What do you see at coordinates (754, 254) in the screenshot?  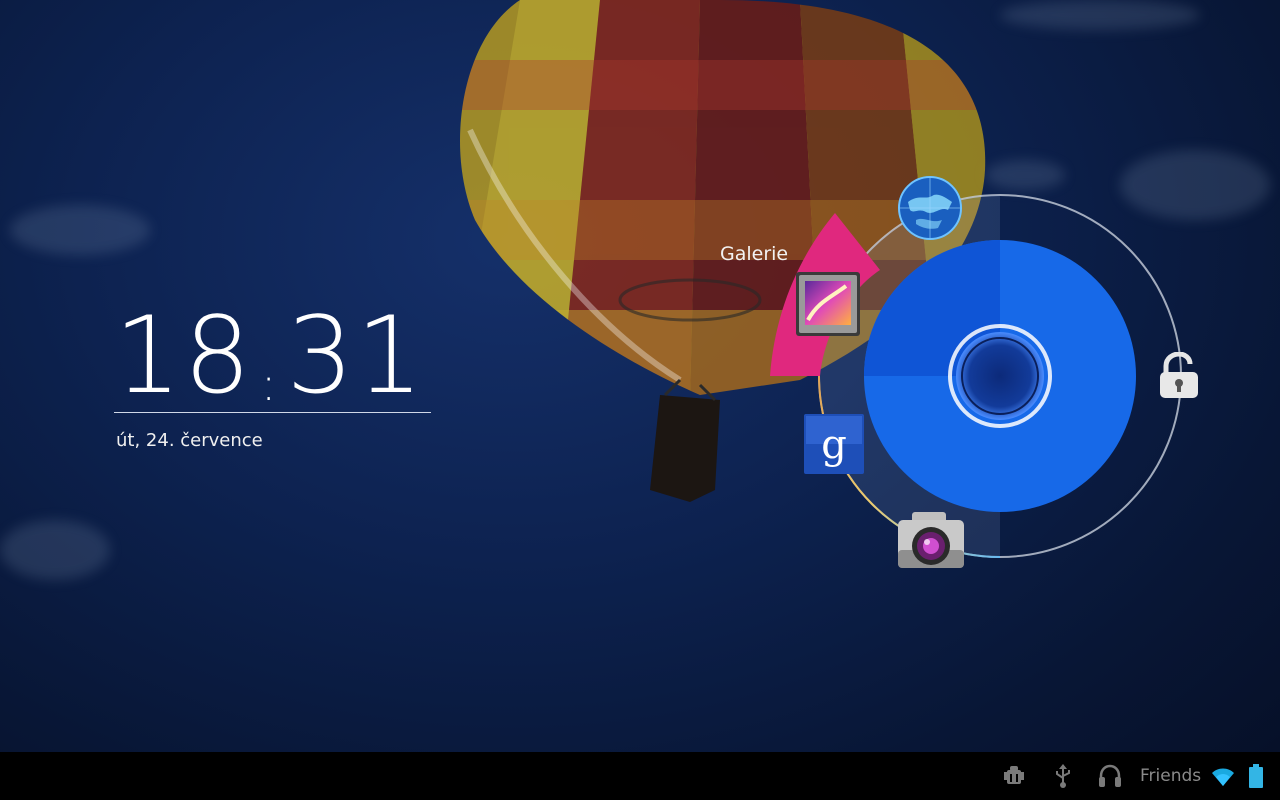 I see `target-label: Galerie` at bounding box center [754, 254].